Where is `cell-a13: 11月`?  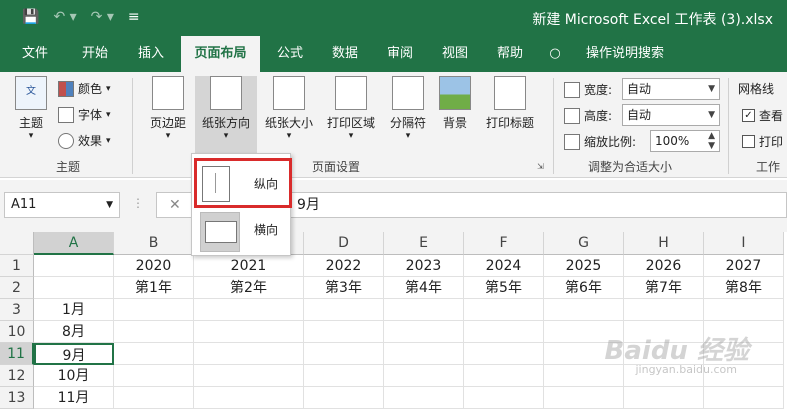
cell-a13: 11月 is located at coordinates (74, 398).